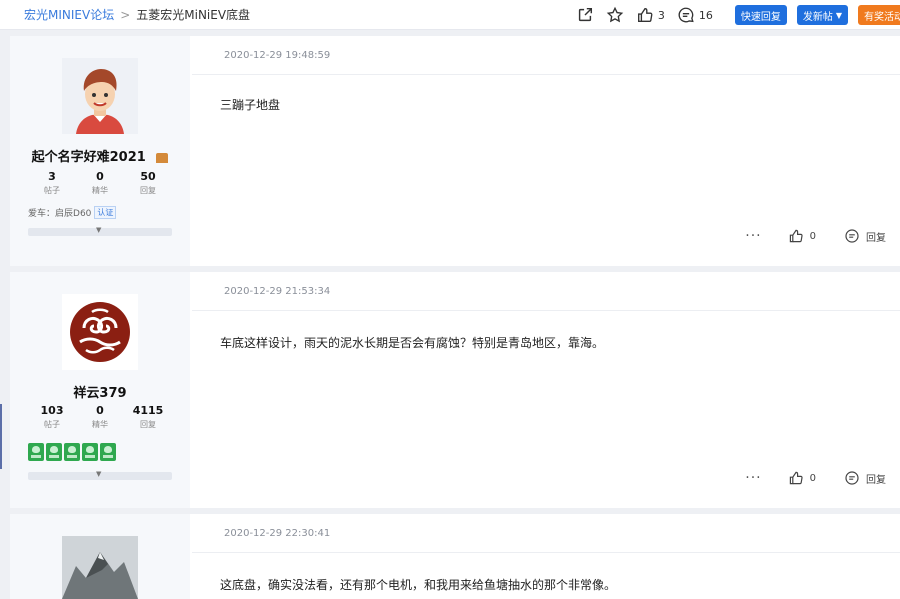 Image resolution: width=900 pixels, height=599 pixels. Describe the element at coordinates (277, 55) in the screenshot. I see `post-timestamp: 2020-12-29 19:48:59` at that location.